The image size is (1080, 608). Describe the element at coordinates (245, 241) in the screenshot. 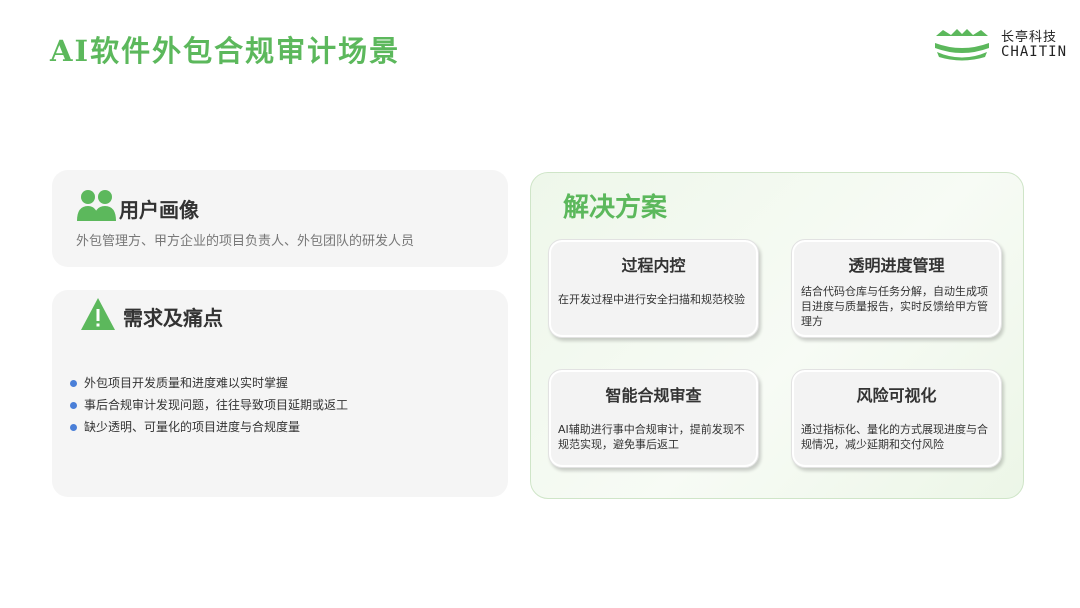

I see `persona-description: 外包管理方、甲方企业的项目负责人、外包团队的研发人员` at that location.